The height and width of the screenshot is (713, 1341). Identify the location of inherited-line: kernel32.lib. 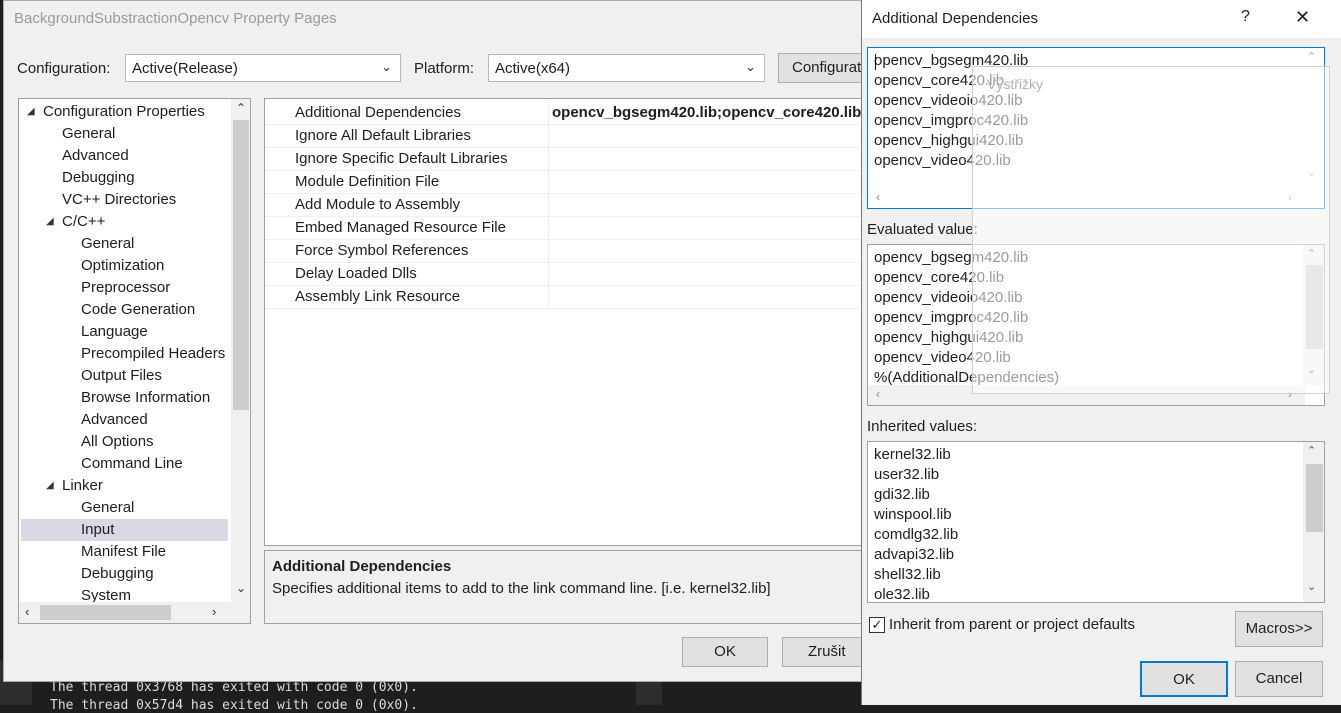
(912, 454).